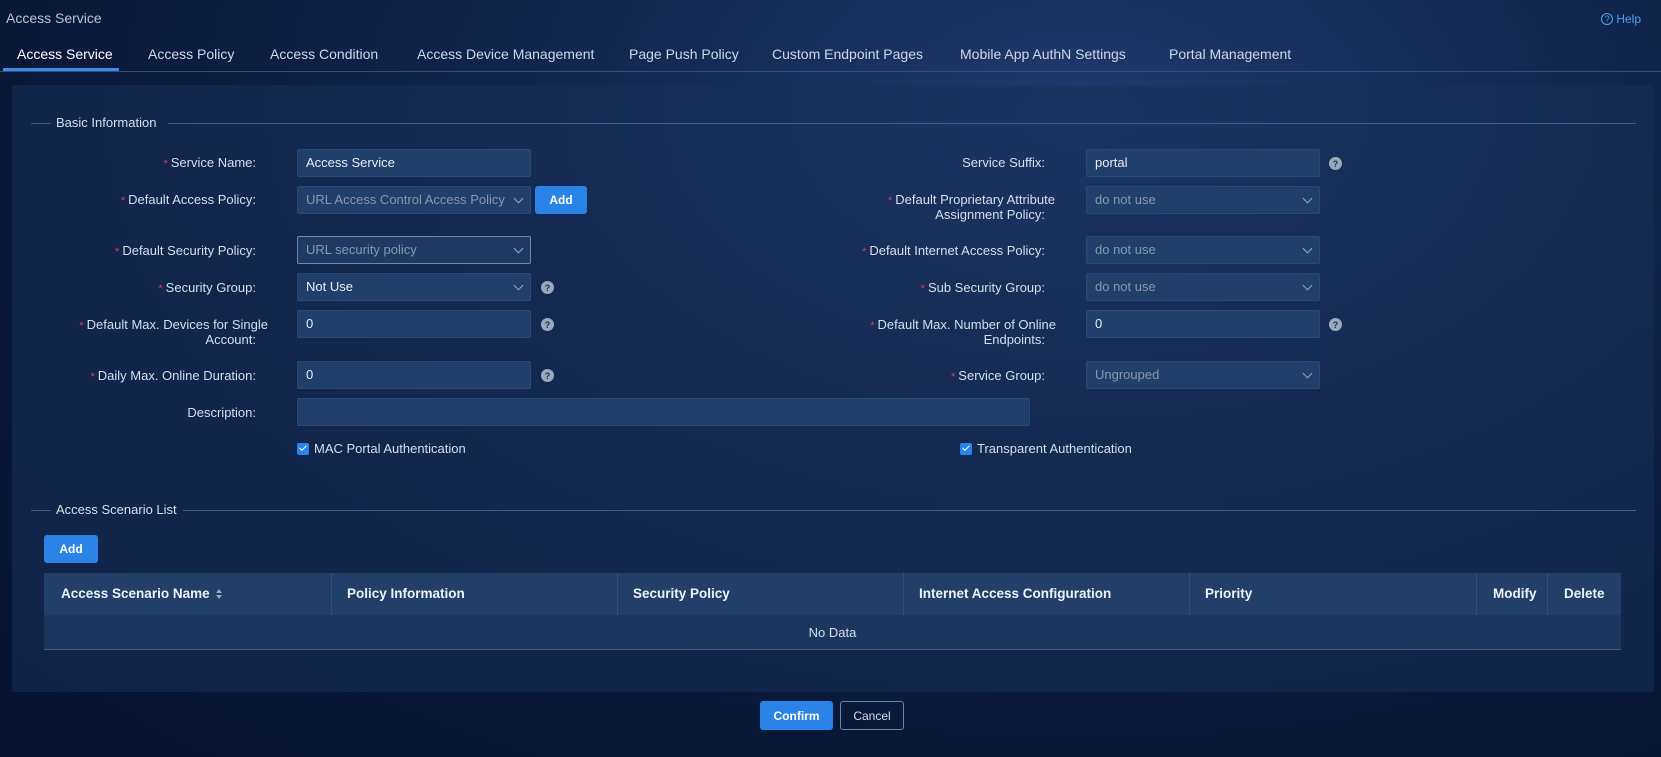 Image resolution: width=1661 pixels, height=757 pixels. What do you see at coordinates (207, 288) in the screenshot?
I see `security-group-label: * Security Group:` at bounding box center [207, 288].